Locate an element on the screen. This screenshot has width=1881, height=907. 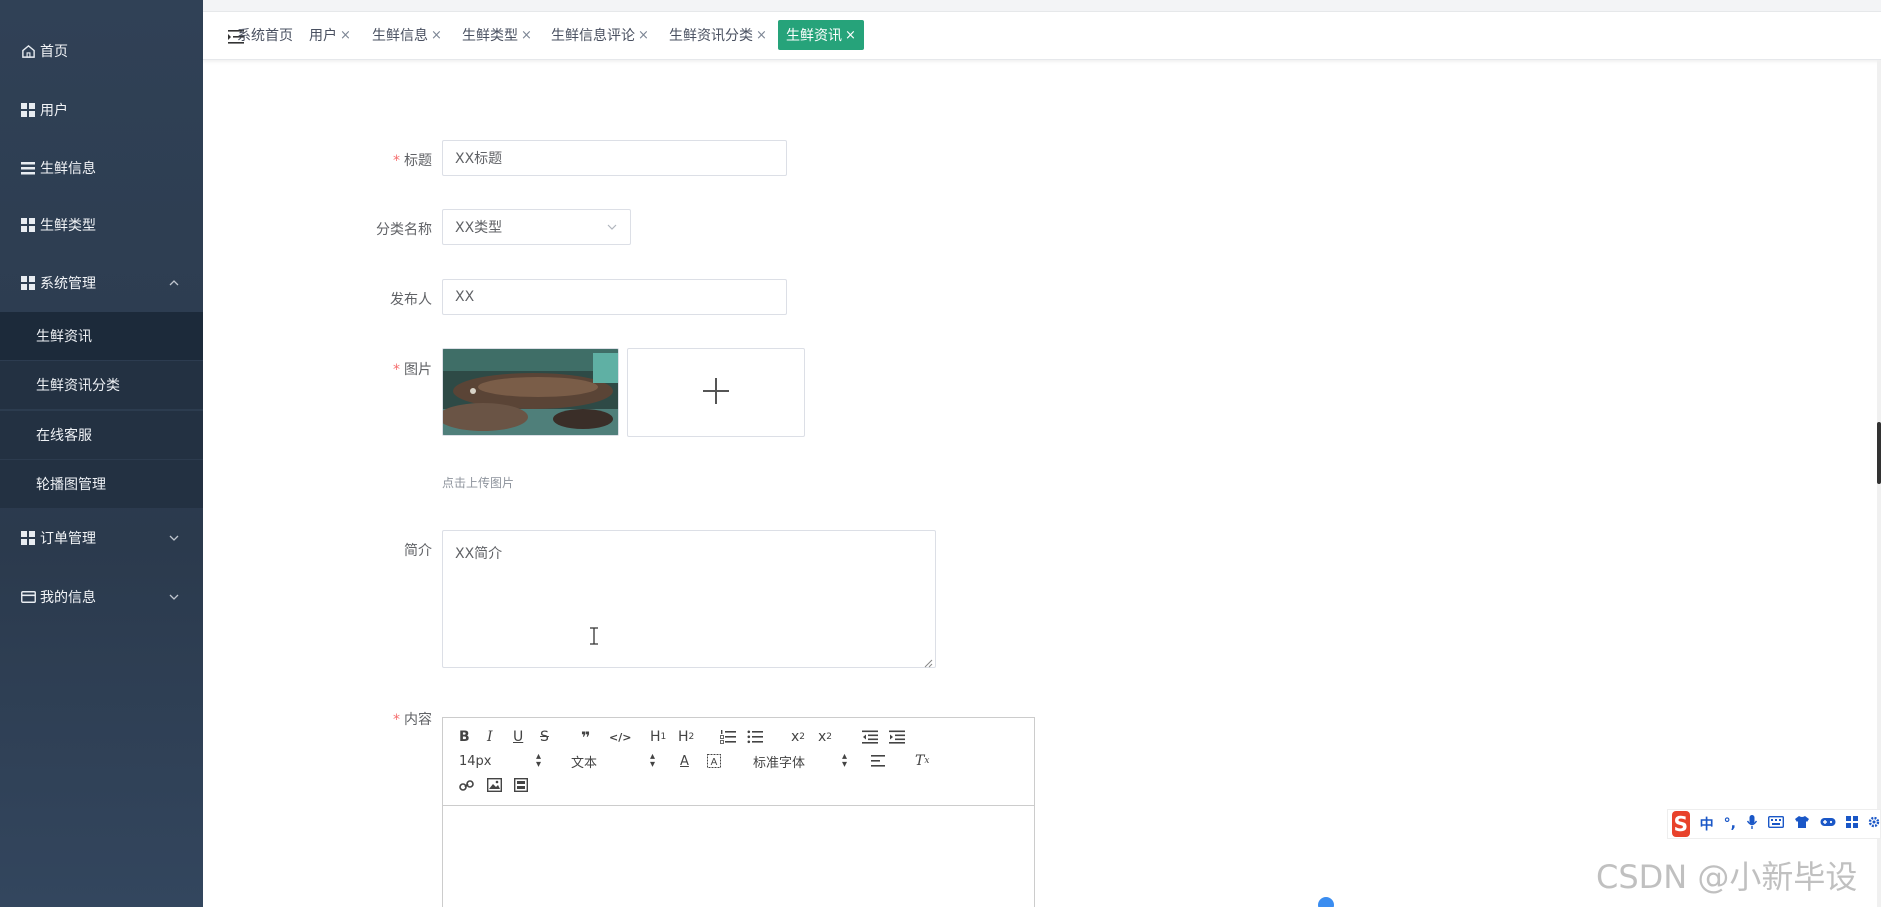
tab-users: 用户 × is located at coordinates (330, 35).